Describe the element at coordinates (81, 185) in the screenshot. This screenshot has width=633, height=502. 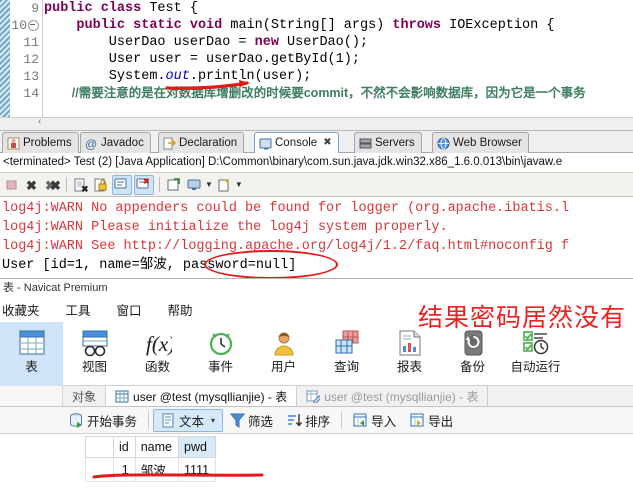
I see `clear-console-icon: ✖` at that location.